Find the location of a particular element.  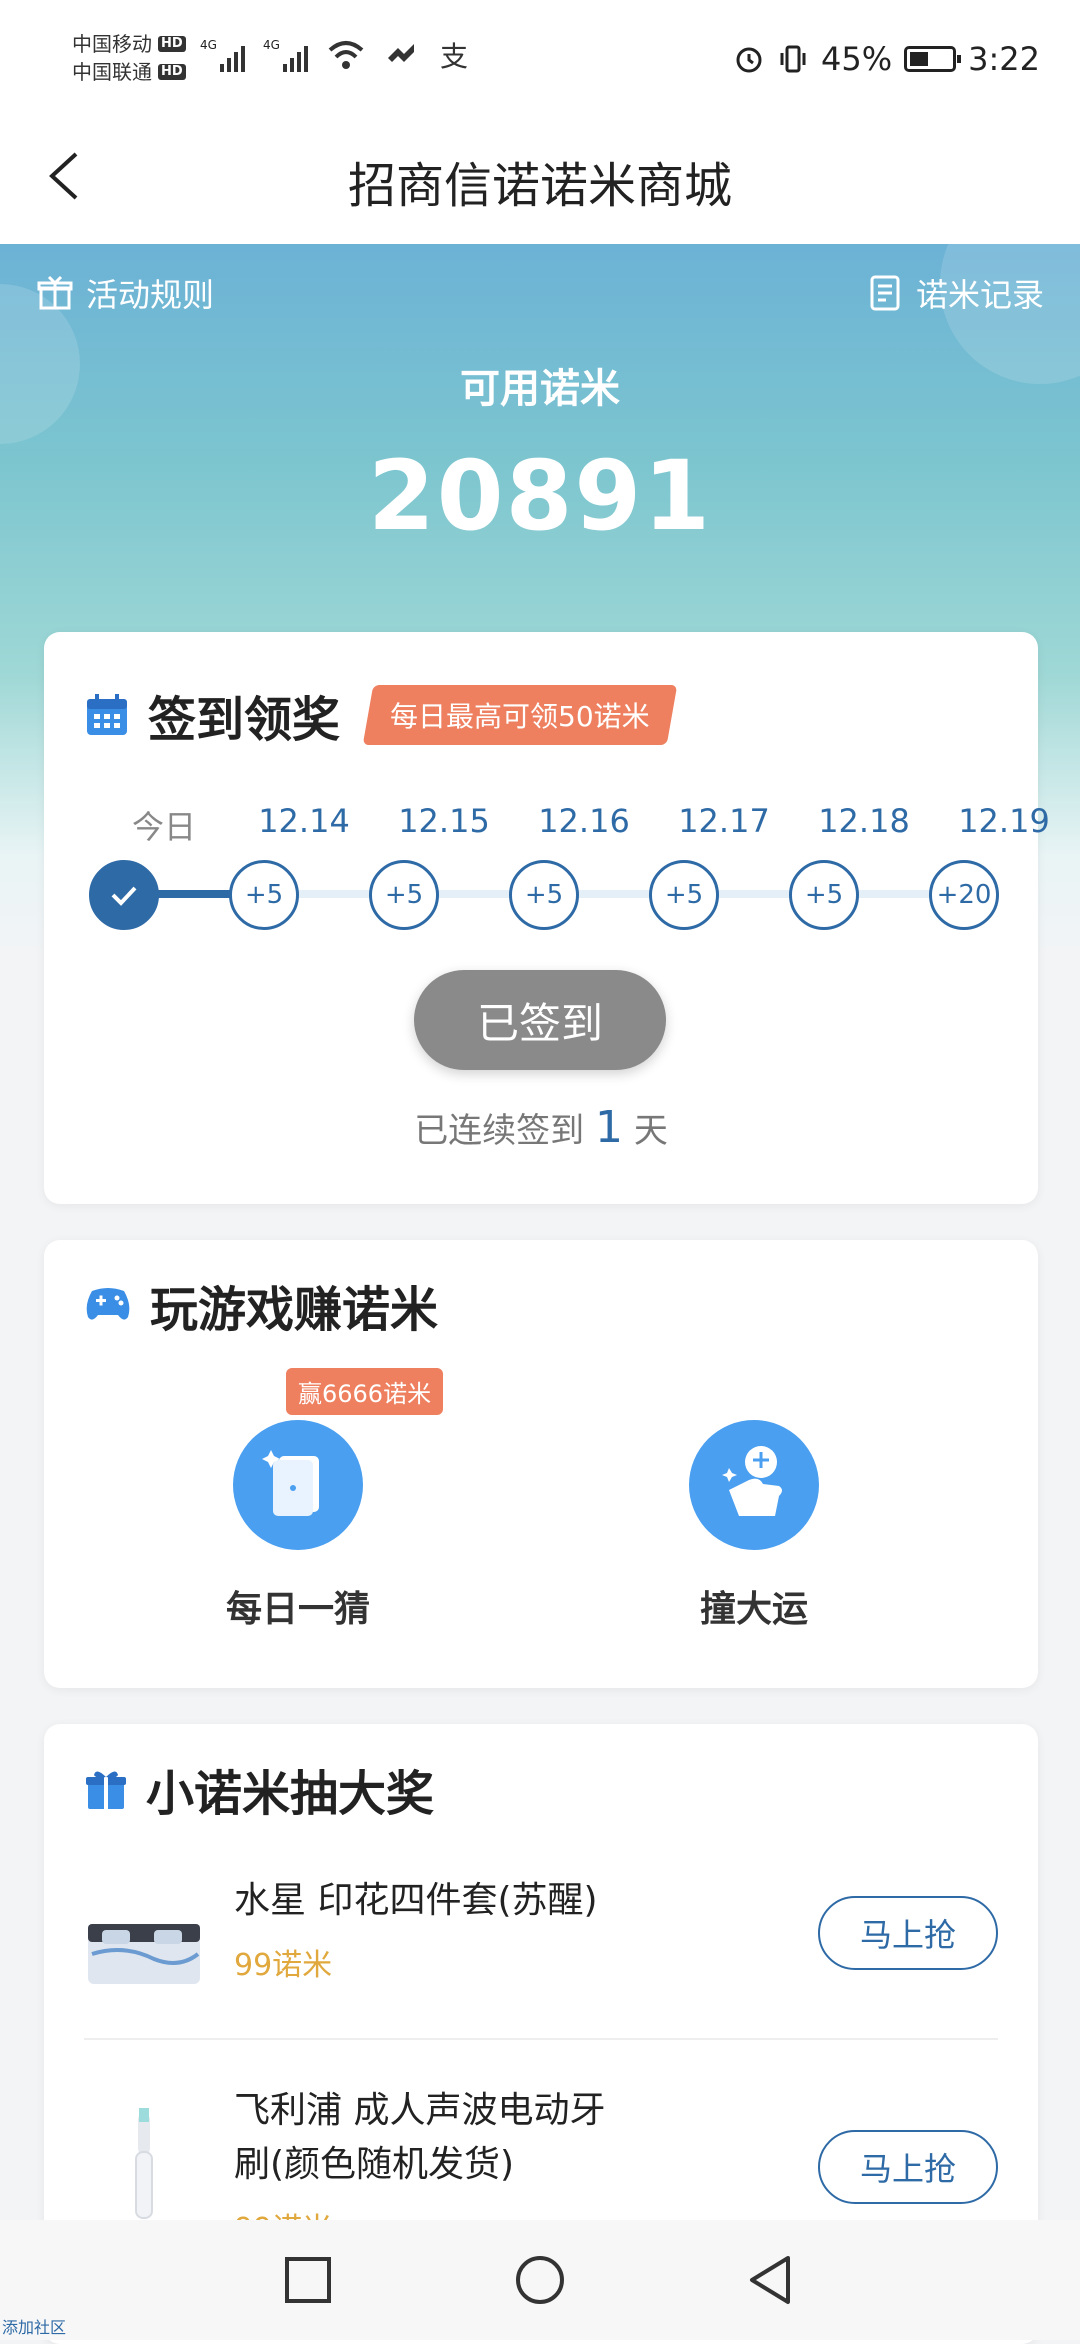

clock: 3:22 is located at coordinates (1004, 59).